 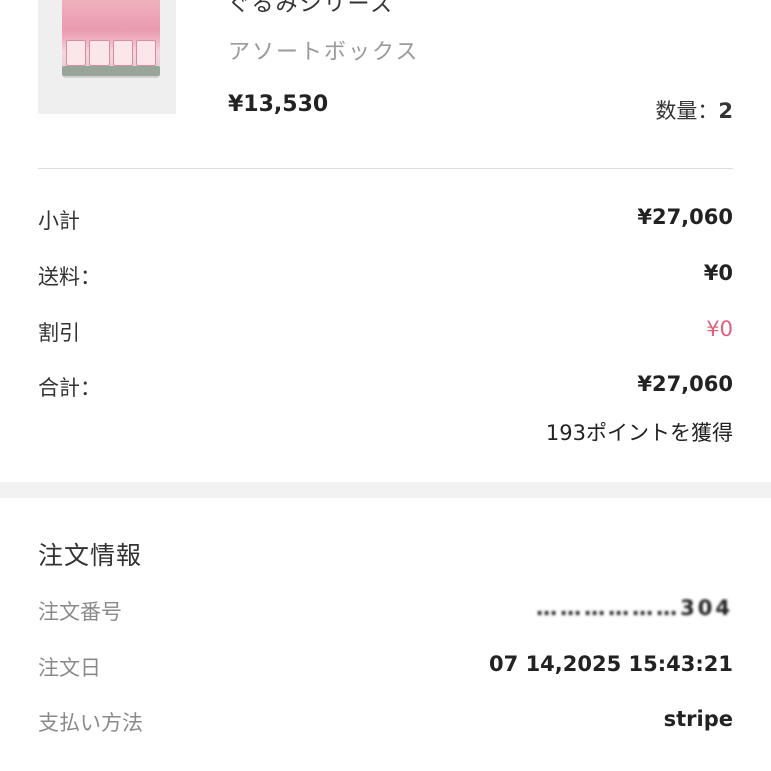 I want to click on order-info-title: 注文情報, so click(x=90, y=555).